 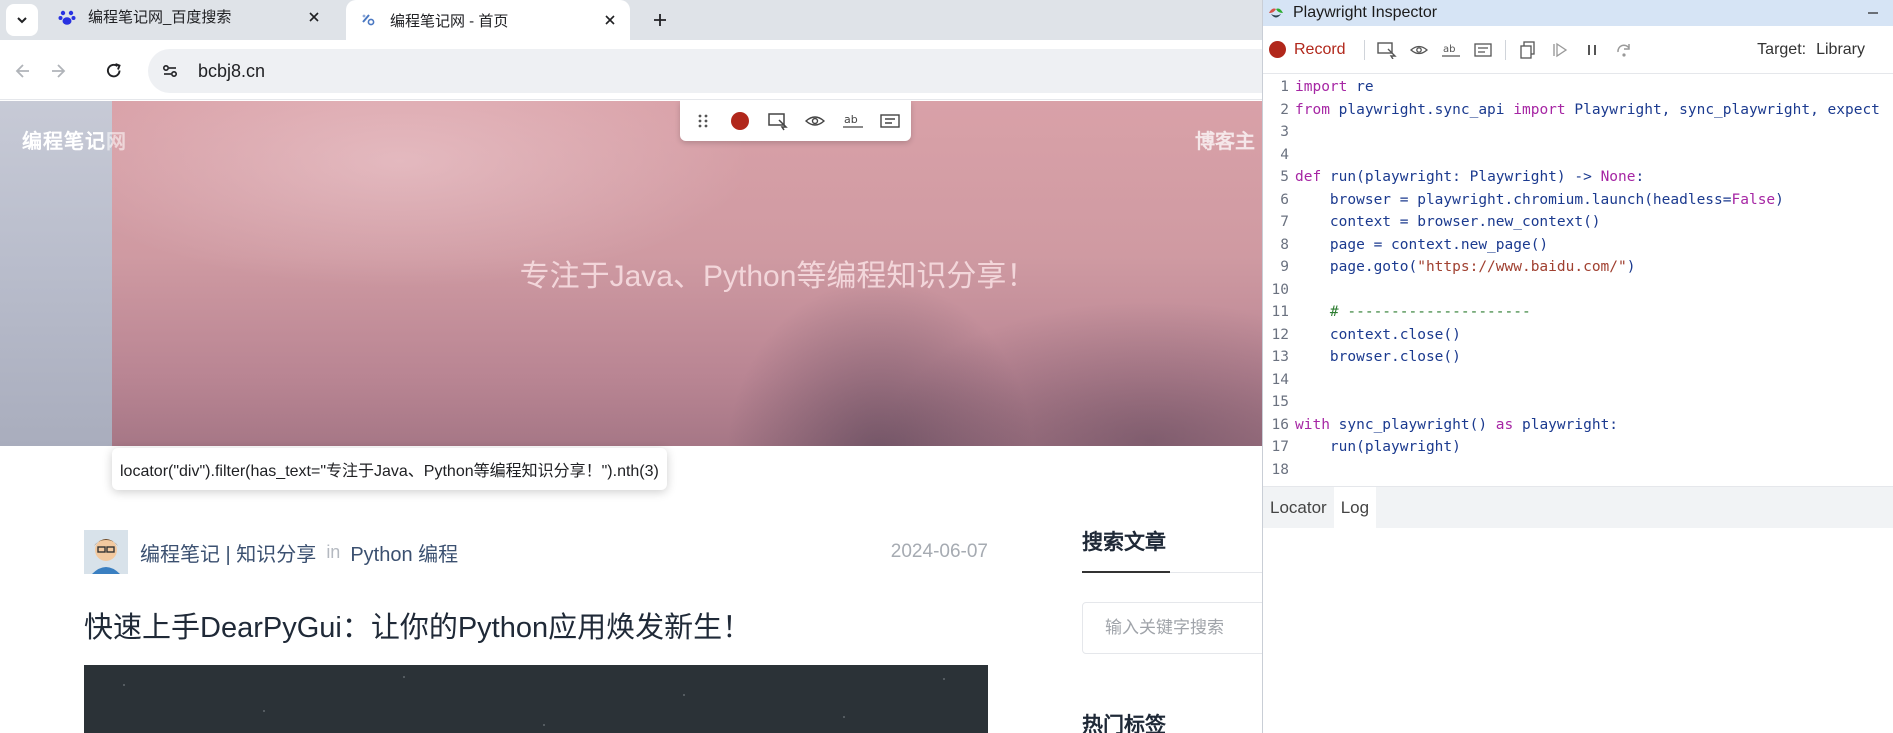 I want to click on post-meta: 编程笔记 | 知识分享 in Python 编程 2024-06-07, so click(x=536, y=552).